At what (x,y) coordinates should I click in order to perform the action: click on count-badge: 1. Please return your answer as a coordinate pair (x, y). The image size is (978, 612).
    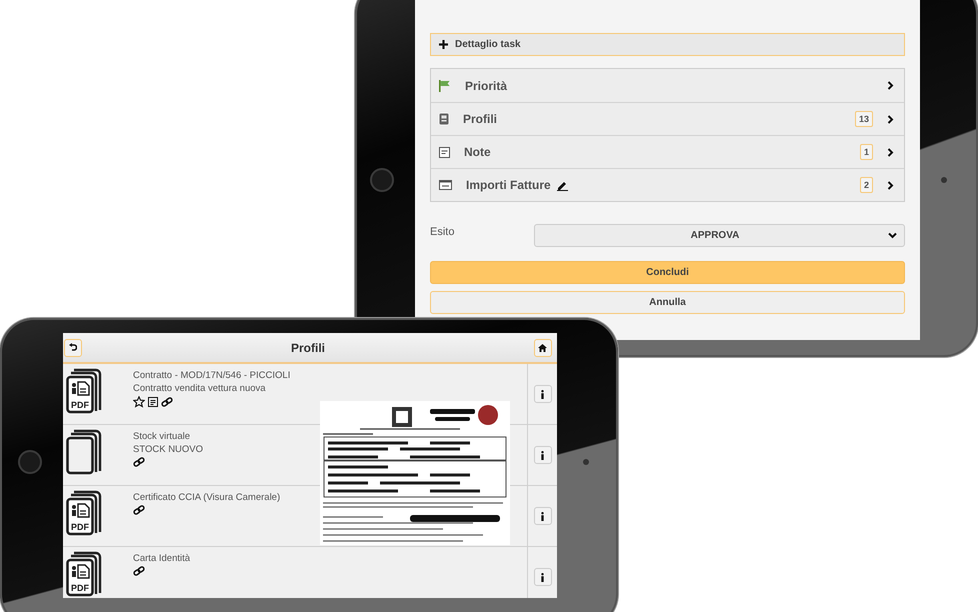
    Looking at the image, I should click on (866, 152).